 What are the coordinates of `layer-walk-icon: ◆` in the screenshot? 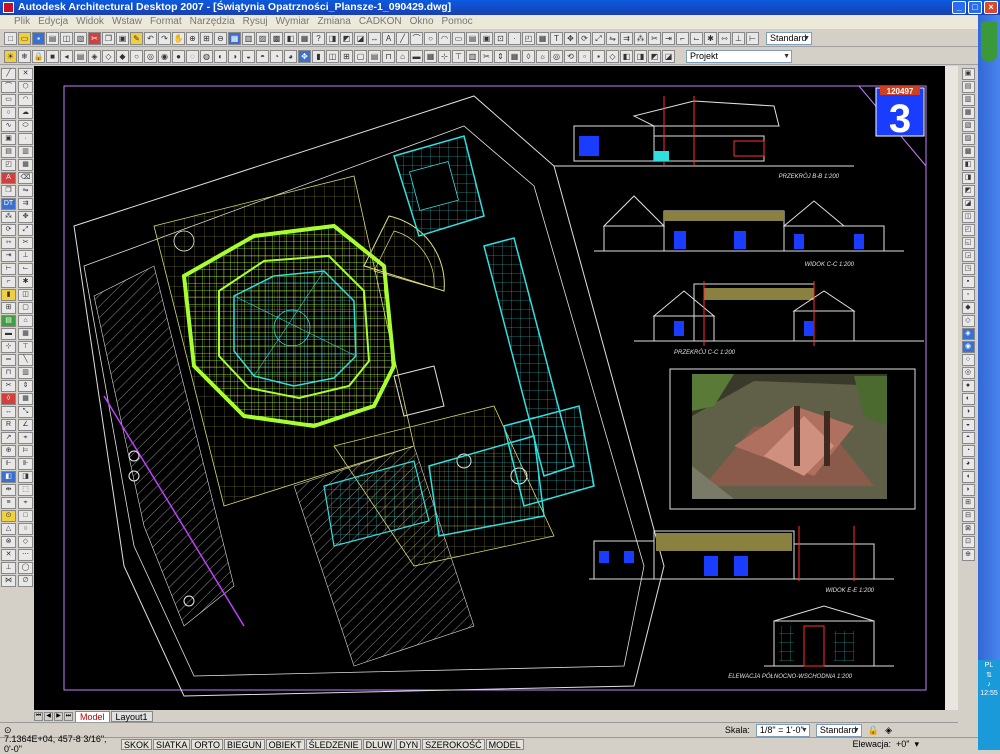 It's located at (122, 56).